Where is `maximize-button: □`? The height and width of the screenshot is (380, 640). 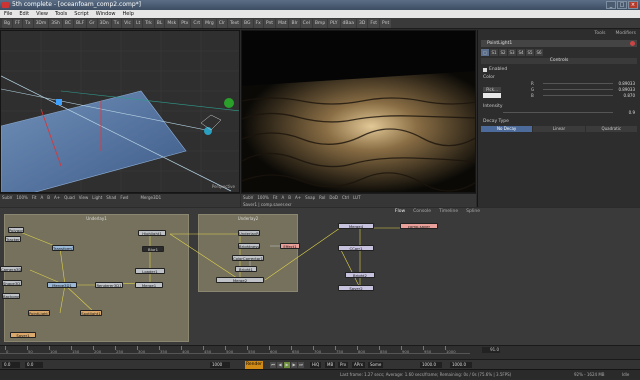 maximize-button: □ is located at coordinates (622, 5).